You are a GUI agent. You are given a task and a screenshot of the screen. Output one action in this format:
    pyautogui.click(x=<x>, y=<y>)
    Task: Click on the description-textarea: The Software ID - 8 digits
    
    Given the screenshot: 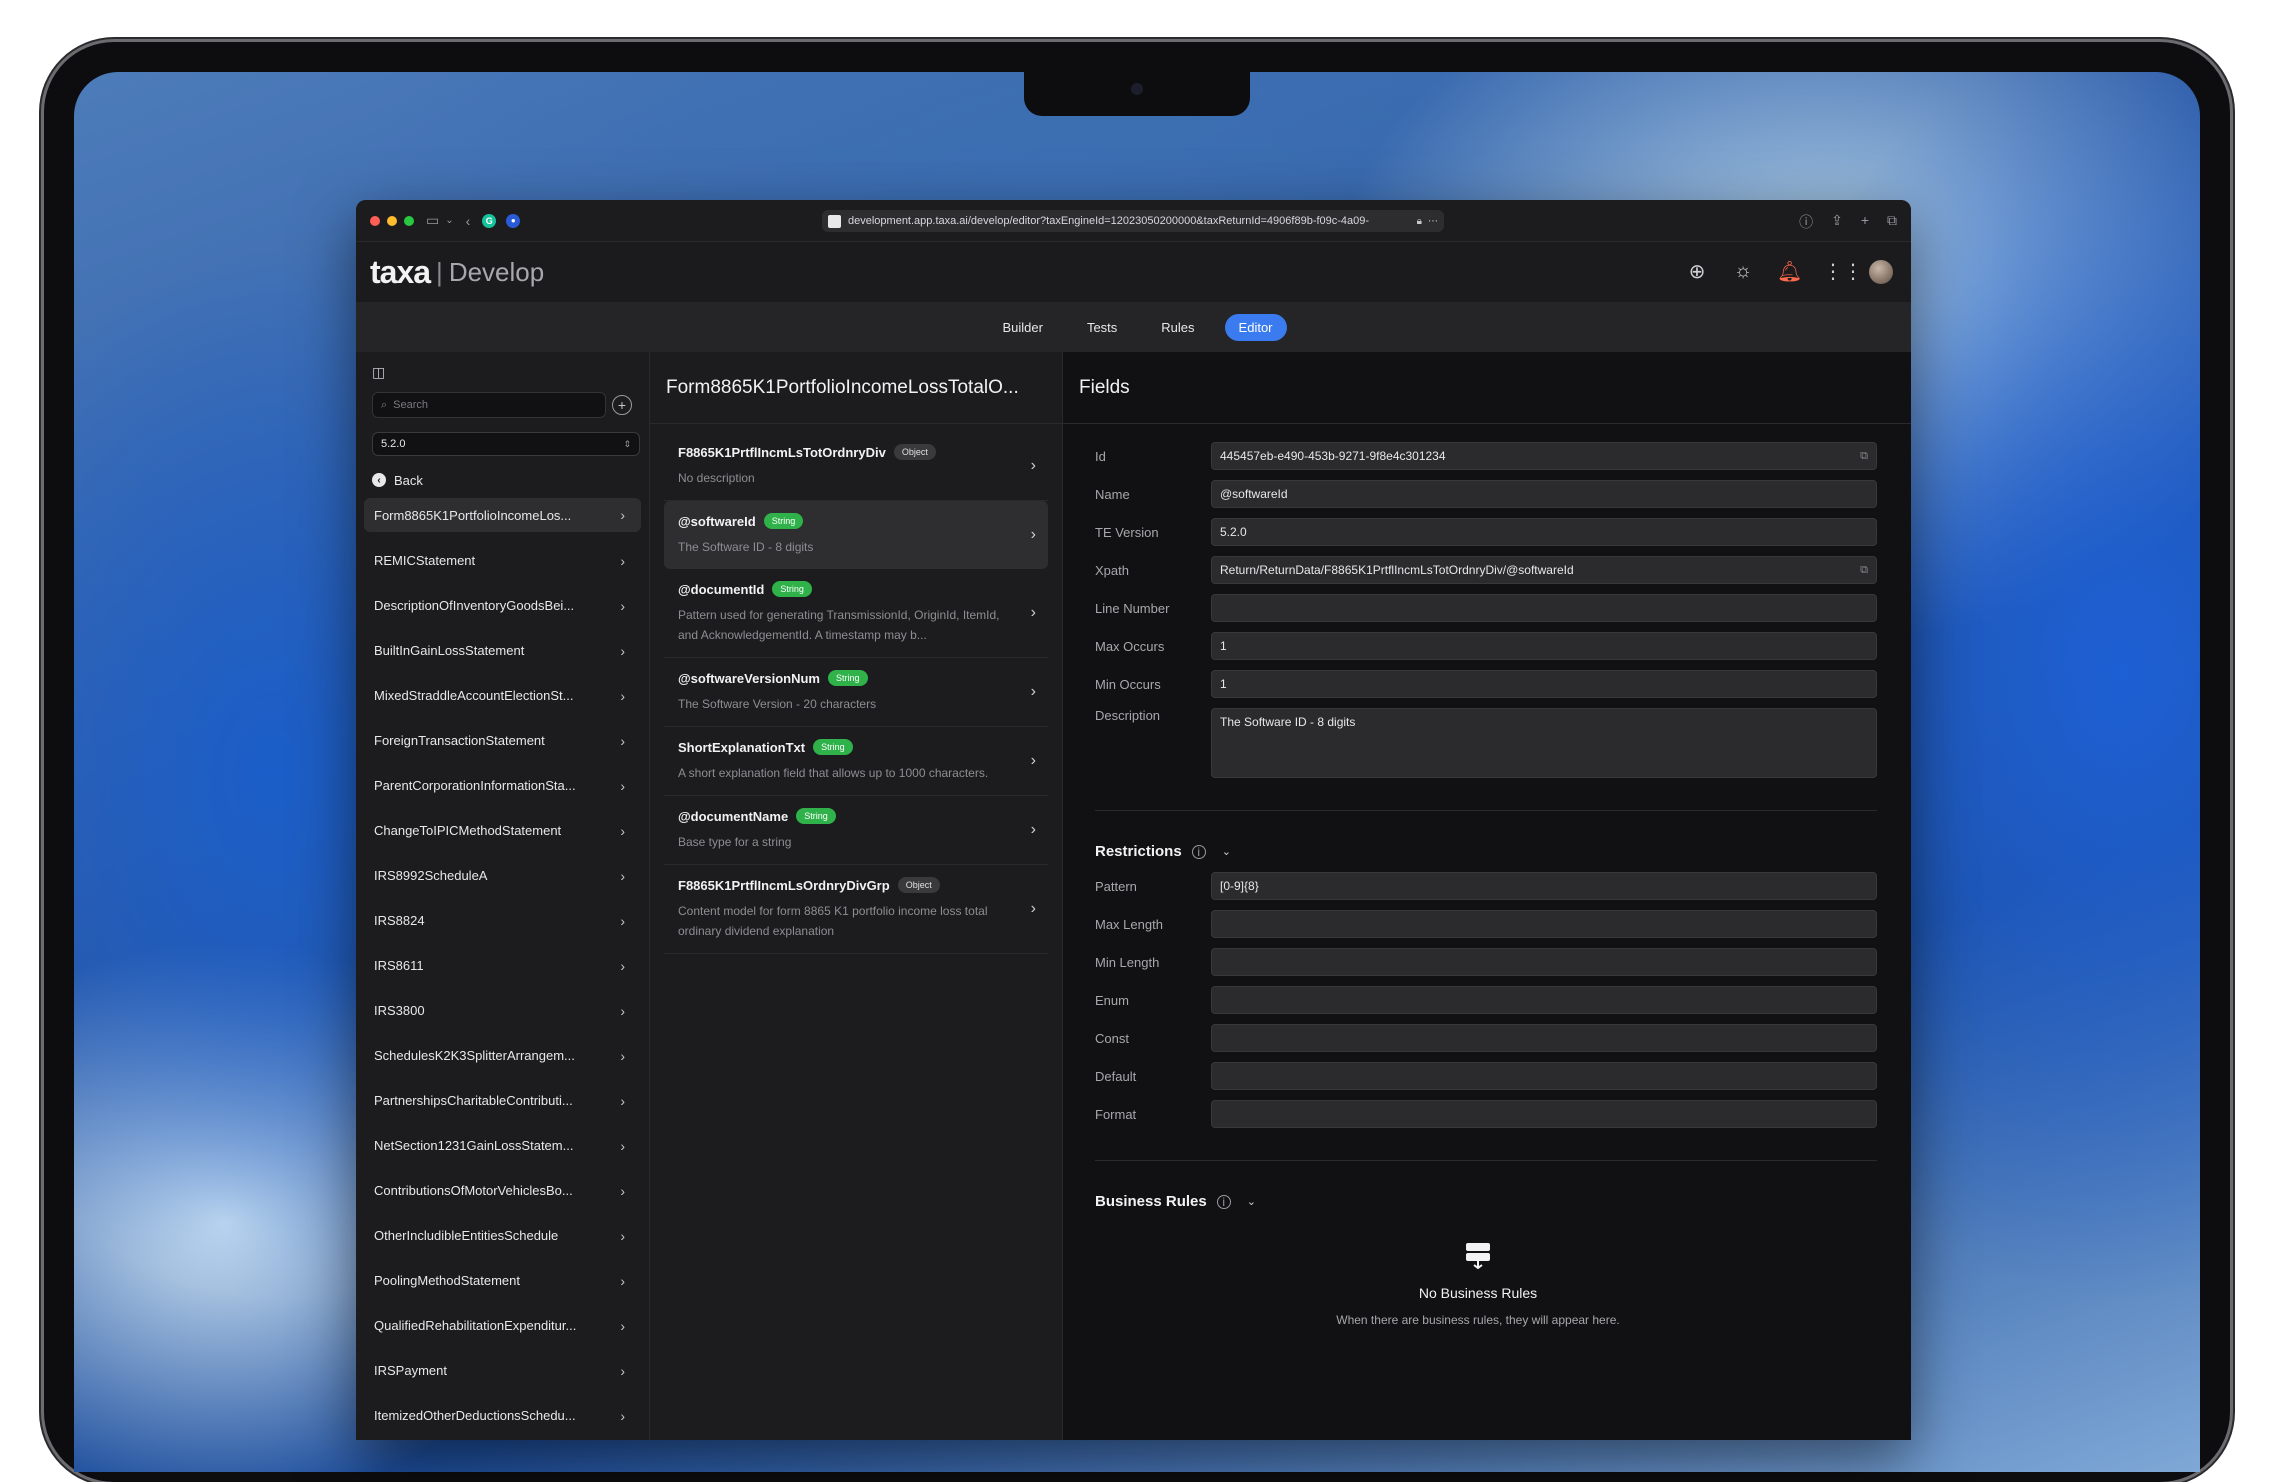 What is the action you would take?
    pyautogui.click(x=1544, y=743)
    